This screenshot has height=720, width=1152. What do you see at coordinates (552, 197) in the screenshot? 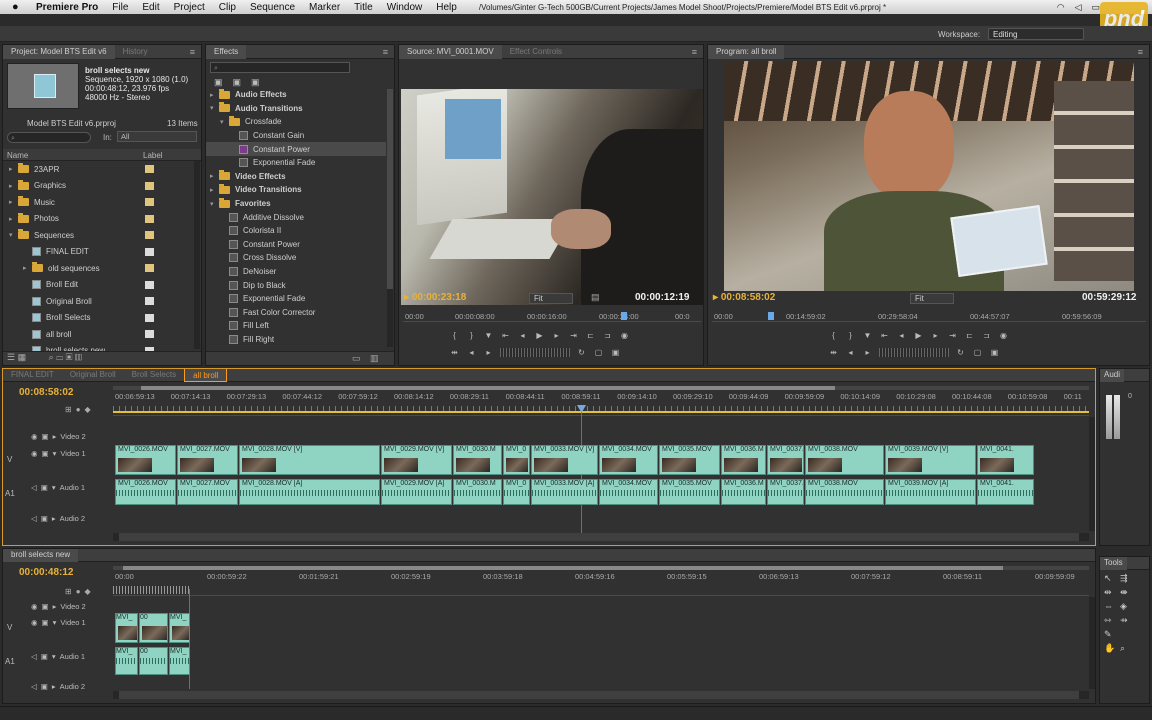
I see `source-video-frame` at bounding box center [552, 197].